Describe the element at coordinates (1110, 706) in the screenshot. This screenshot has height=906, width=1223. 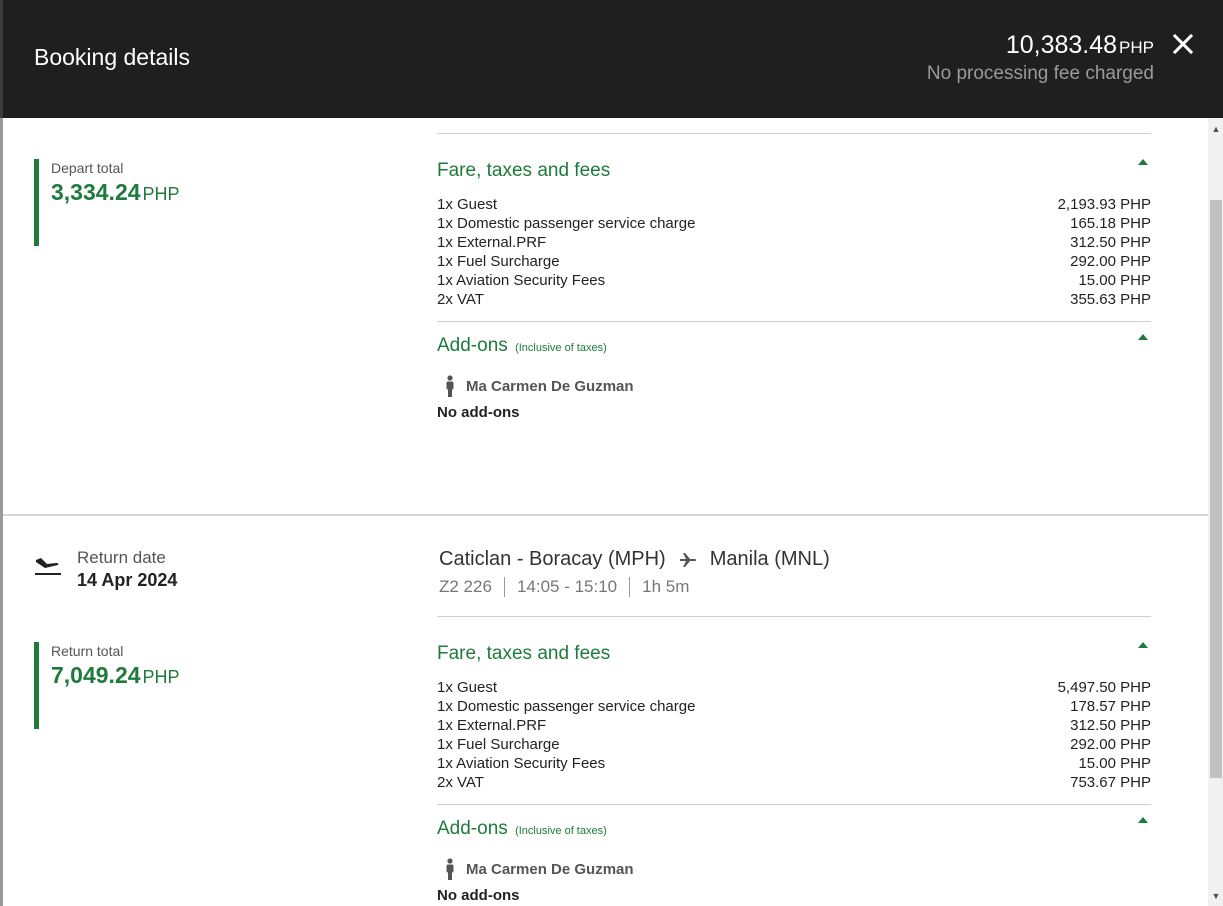
I see `fee-amount: 178.57 PHP` at that location.